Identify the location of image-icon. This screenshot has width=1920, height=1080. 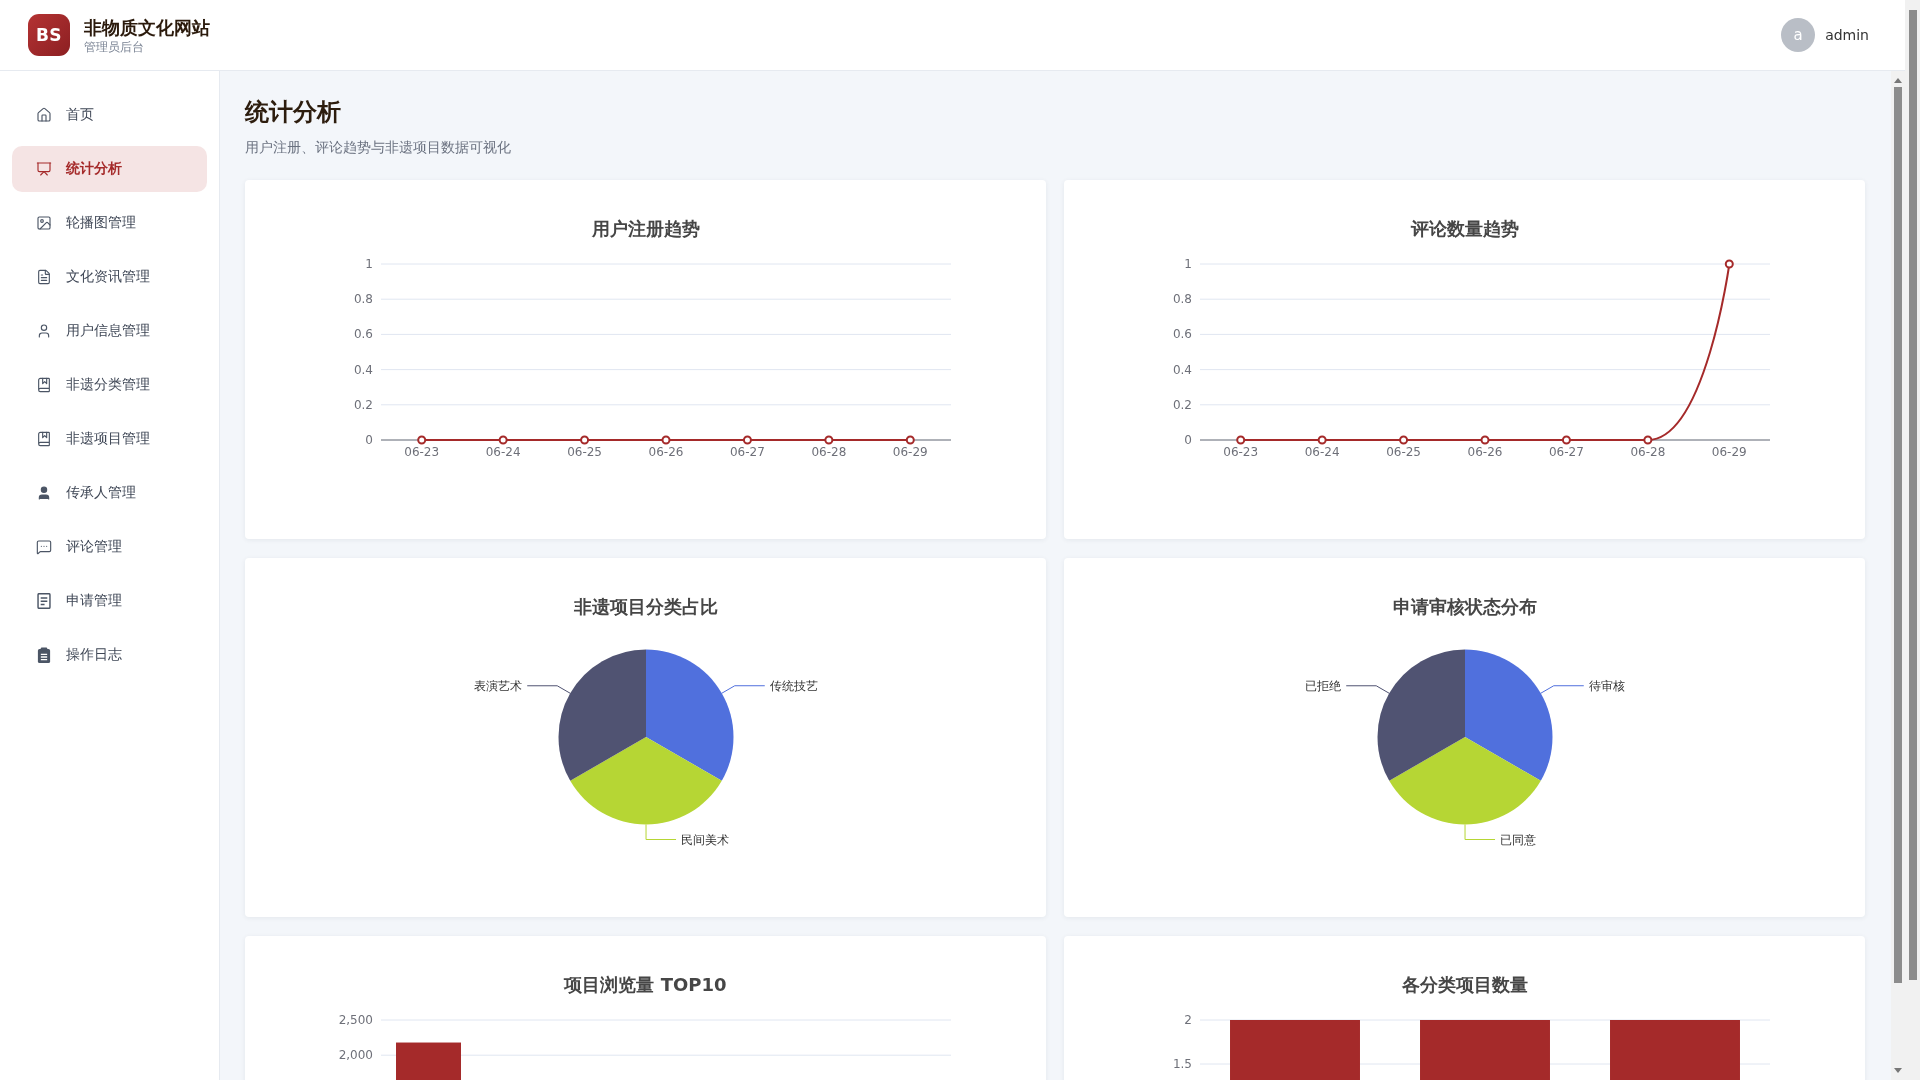
(44, 223).